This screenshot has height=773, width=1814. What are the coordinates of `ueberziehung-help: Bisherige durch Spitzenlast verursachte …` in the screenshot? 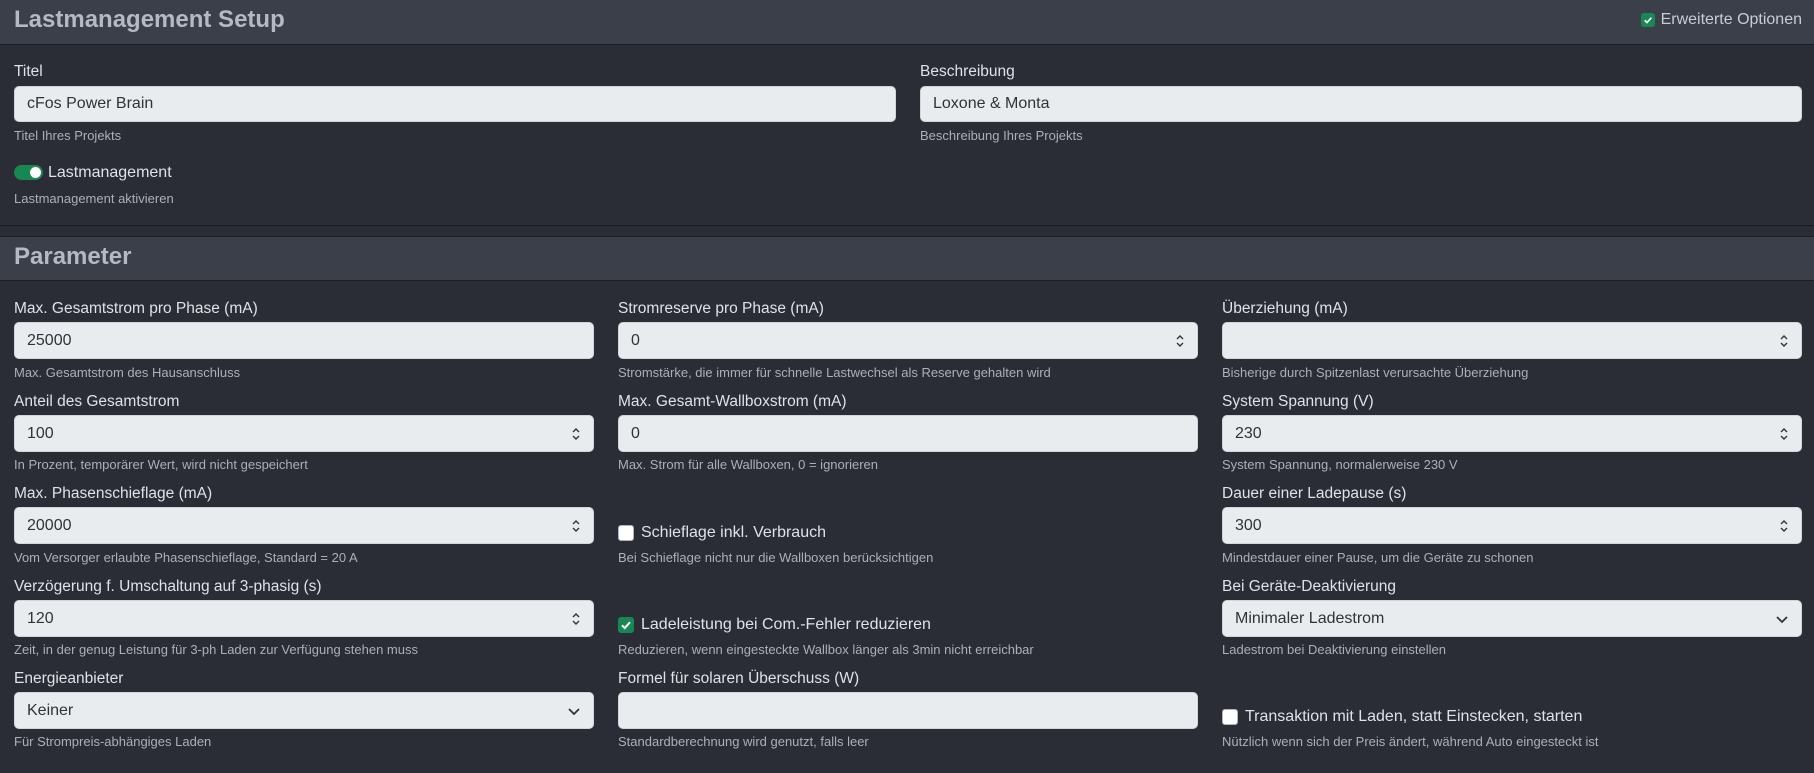 It's located at (1375, 372).